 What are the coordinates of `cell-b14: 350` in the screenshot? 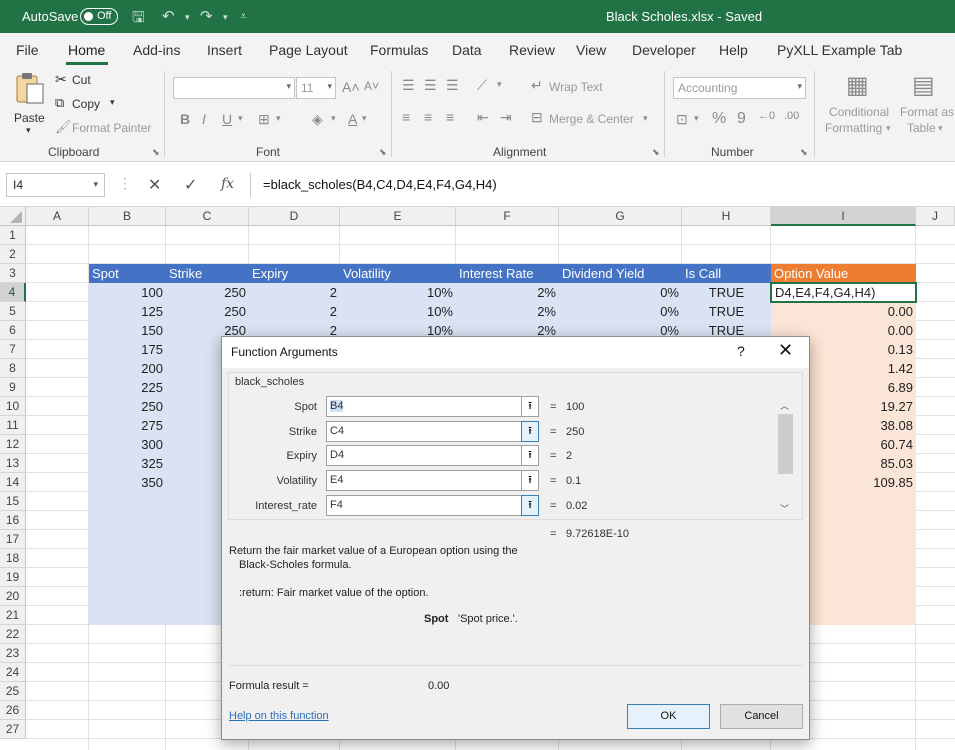 It's located at (127, 482).